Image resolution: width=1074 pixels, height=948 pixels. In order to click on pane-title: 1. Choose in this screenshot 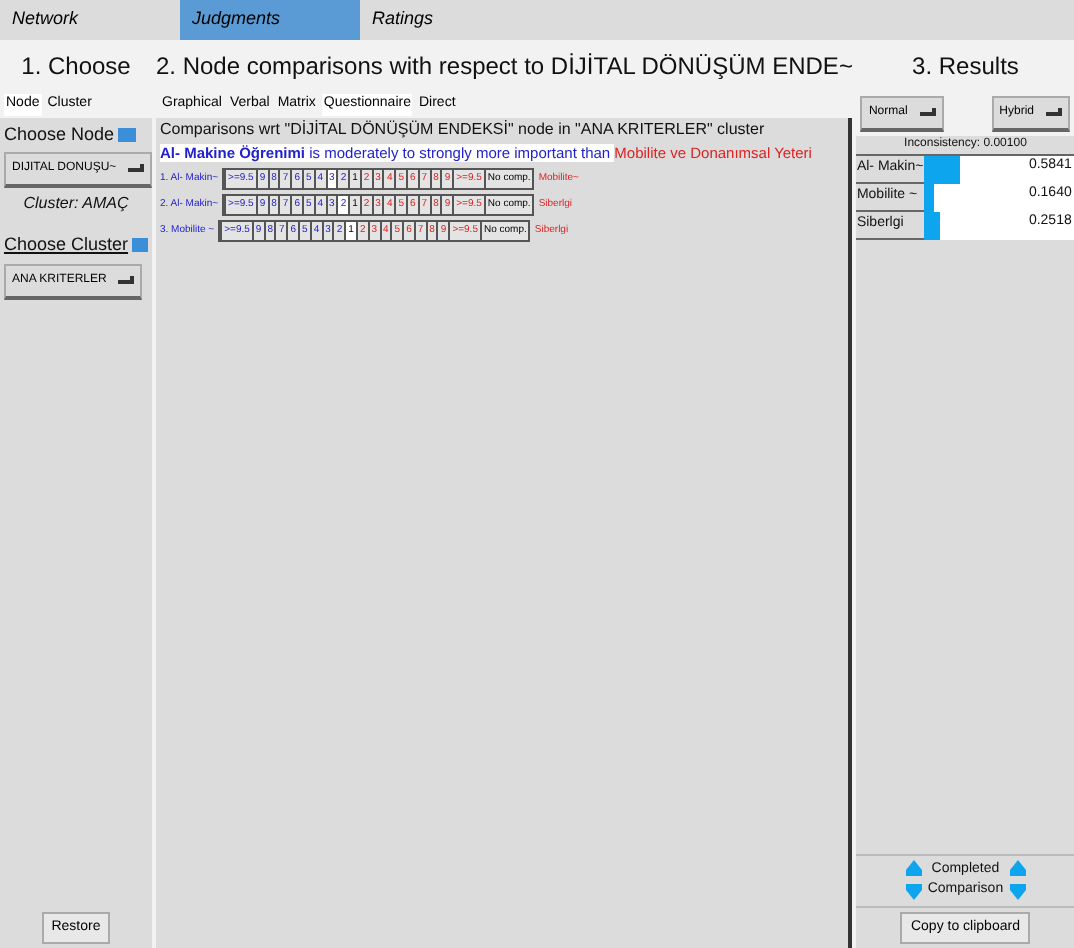, I will do `click(76, 66)`.